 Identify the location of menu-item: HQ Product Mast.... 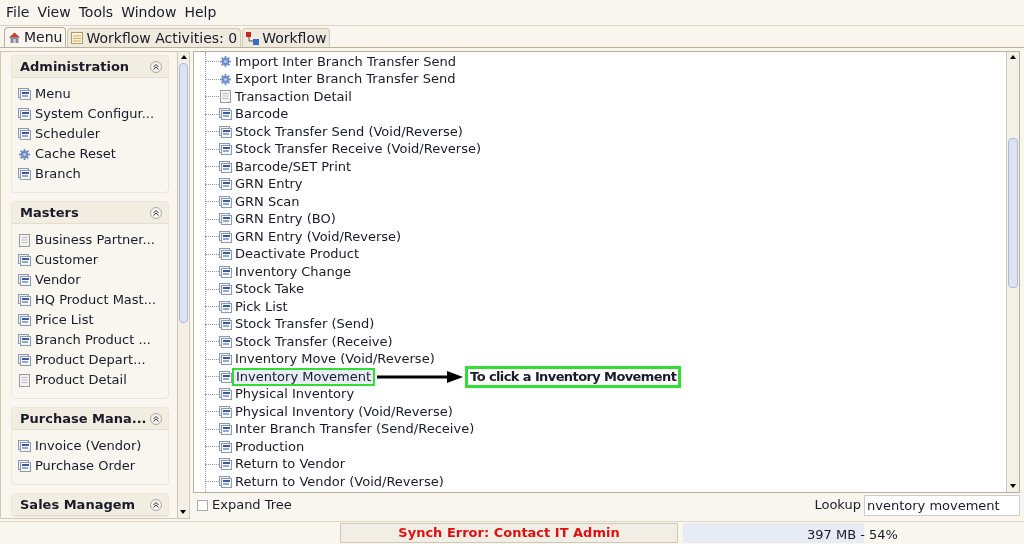
(93, 300).